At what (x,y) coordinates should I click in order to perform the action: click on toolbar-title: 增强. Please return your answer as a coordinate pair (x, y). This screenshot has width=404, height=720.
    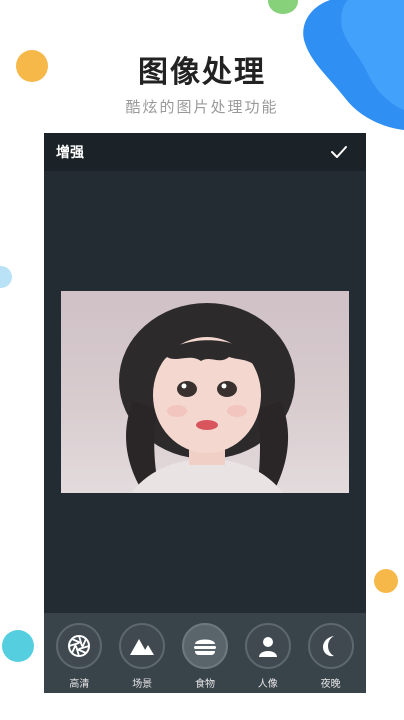
    Looking at the image, I should click on (70, 153).